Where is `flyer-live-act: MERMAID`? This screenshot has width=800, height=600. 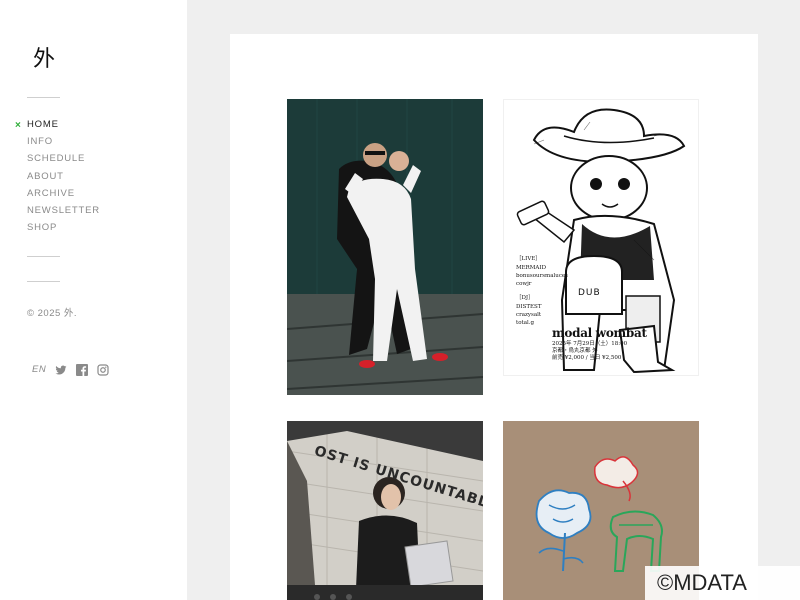
flyer-live-act: MERMAID is located at coordinates (531, 268).